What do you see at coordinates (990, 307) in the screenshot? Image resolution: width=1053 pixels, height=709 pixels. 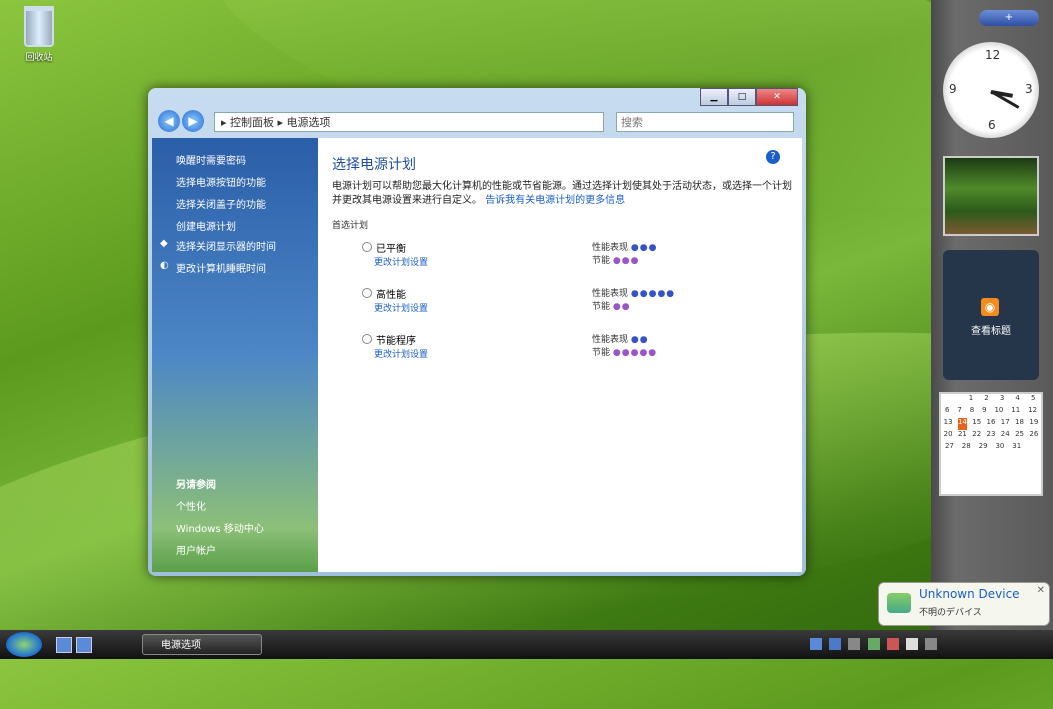 I see `rss-icon: ◉` at bounding box center [990, 307].